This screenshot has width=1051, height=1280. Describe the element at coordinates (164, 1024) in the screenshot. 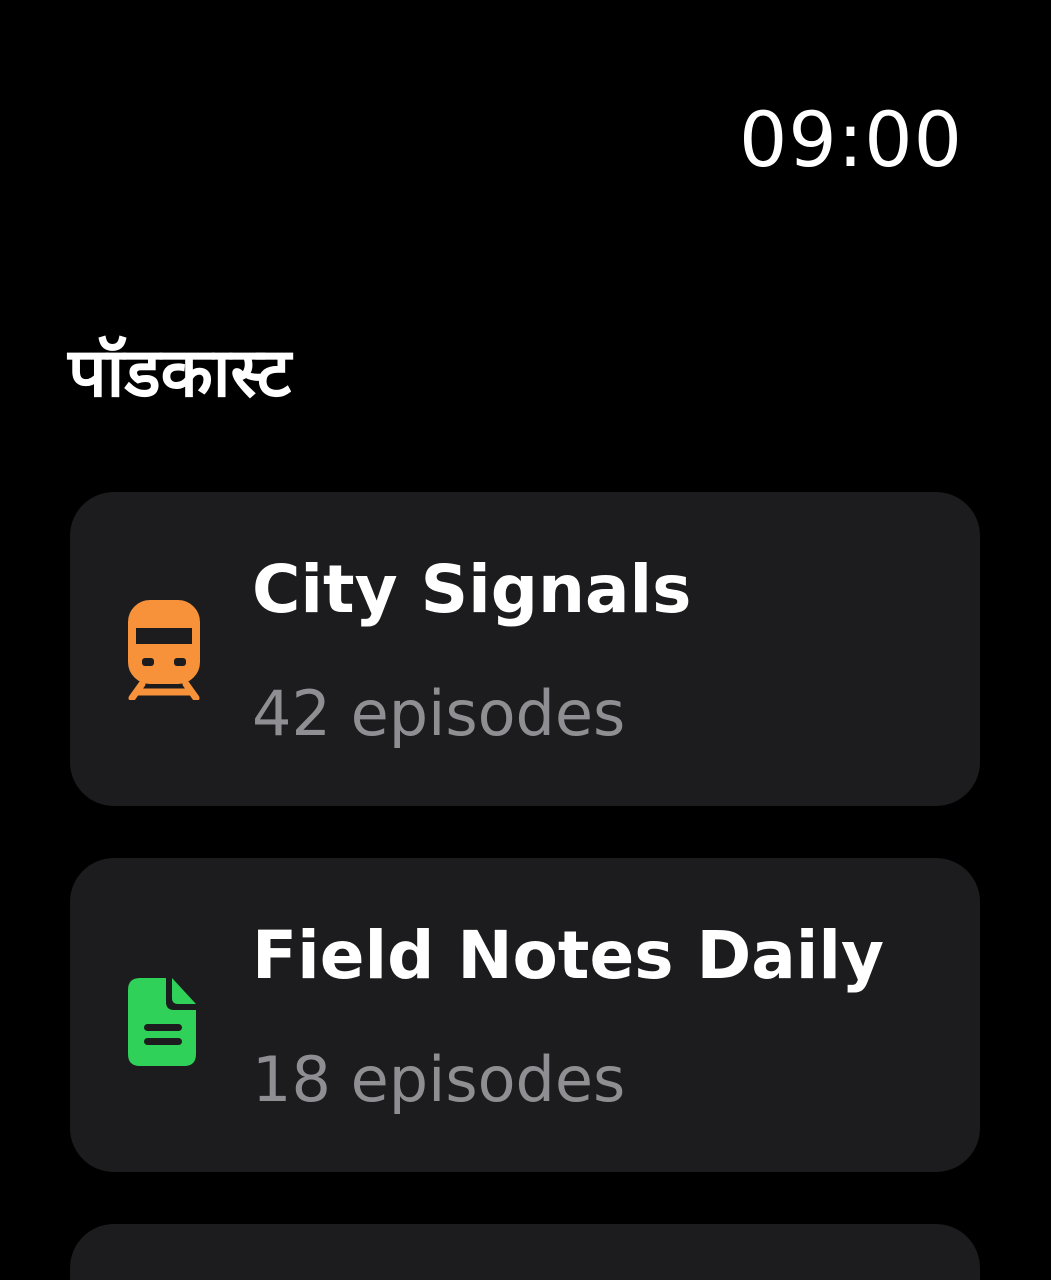

I see `document-icon` at that location.